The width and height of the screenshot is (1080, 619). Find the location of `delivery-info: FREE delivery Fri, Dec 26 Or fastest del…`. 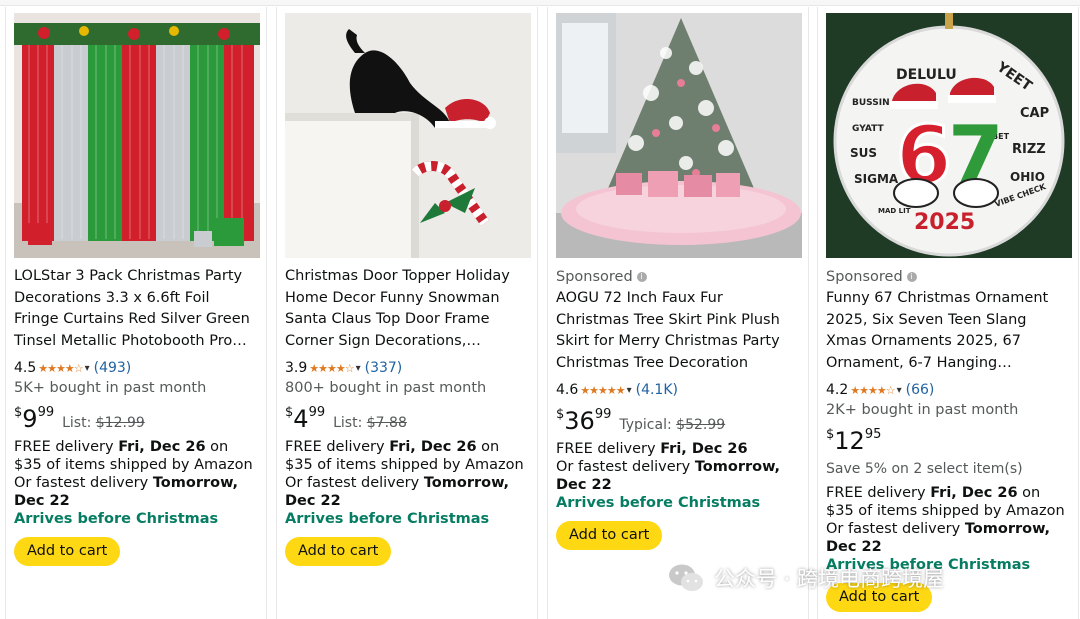

delivery-info: FREE delivery Fri, Dec 26 Or fastest del… is located at coordinates (678, 467).